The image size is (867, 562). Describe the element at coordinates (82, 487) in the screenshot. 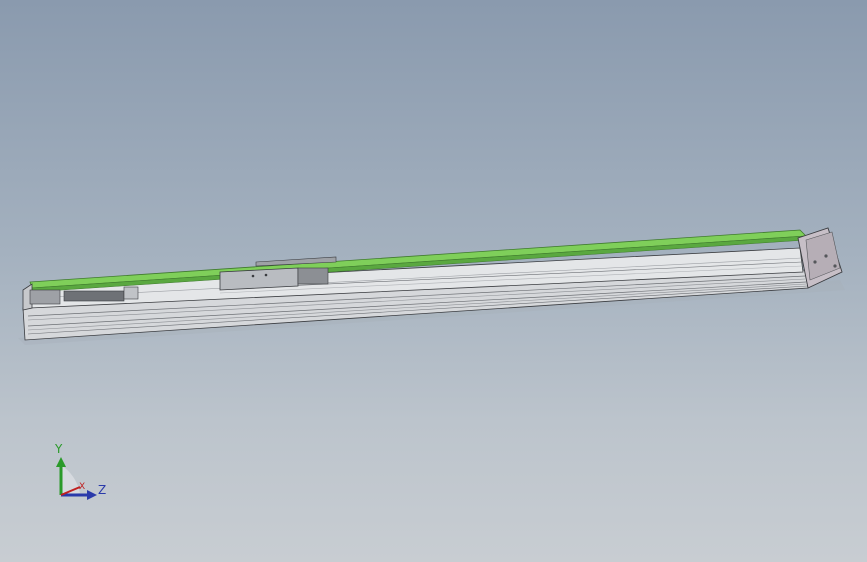

I see `triad-x-label: X` at that location.